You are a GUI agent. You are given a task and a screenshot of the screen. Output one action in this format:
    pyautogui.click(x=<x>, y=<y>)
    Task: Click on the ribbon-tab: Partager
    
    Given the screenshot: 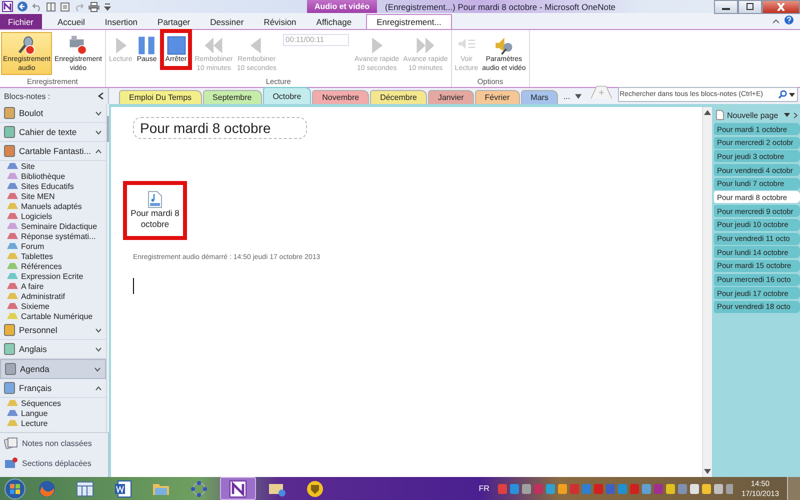 What is the action you would take?
    pyautogui.click(x=174, y=22)
    